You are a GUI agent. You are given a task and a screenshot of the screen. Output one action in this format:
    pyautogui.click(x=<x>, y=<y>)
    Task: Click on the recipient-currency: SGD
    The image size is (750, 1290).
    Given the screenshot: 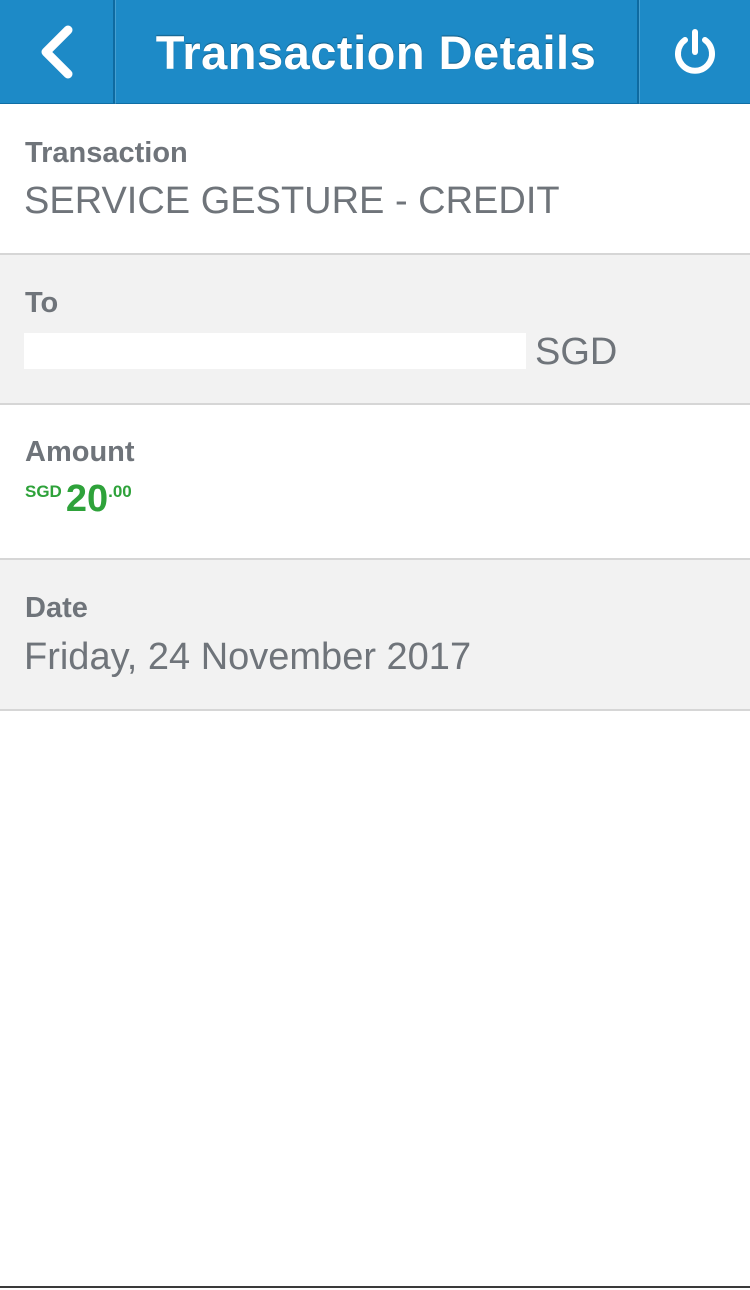 What is the action you would take?
    pyautogui.click(x=576, y=352)
    